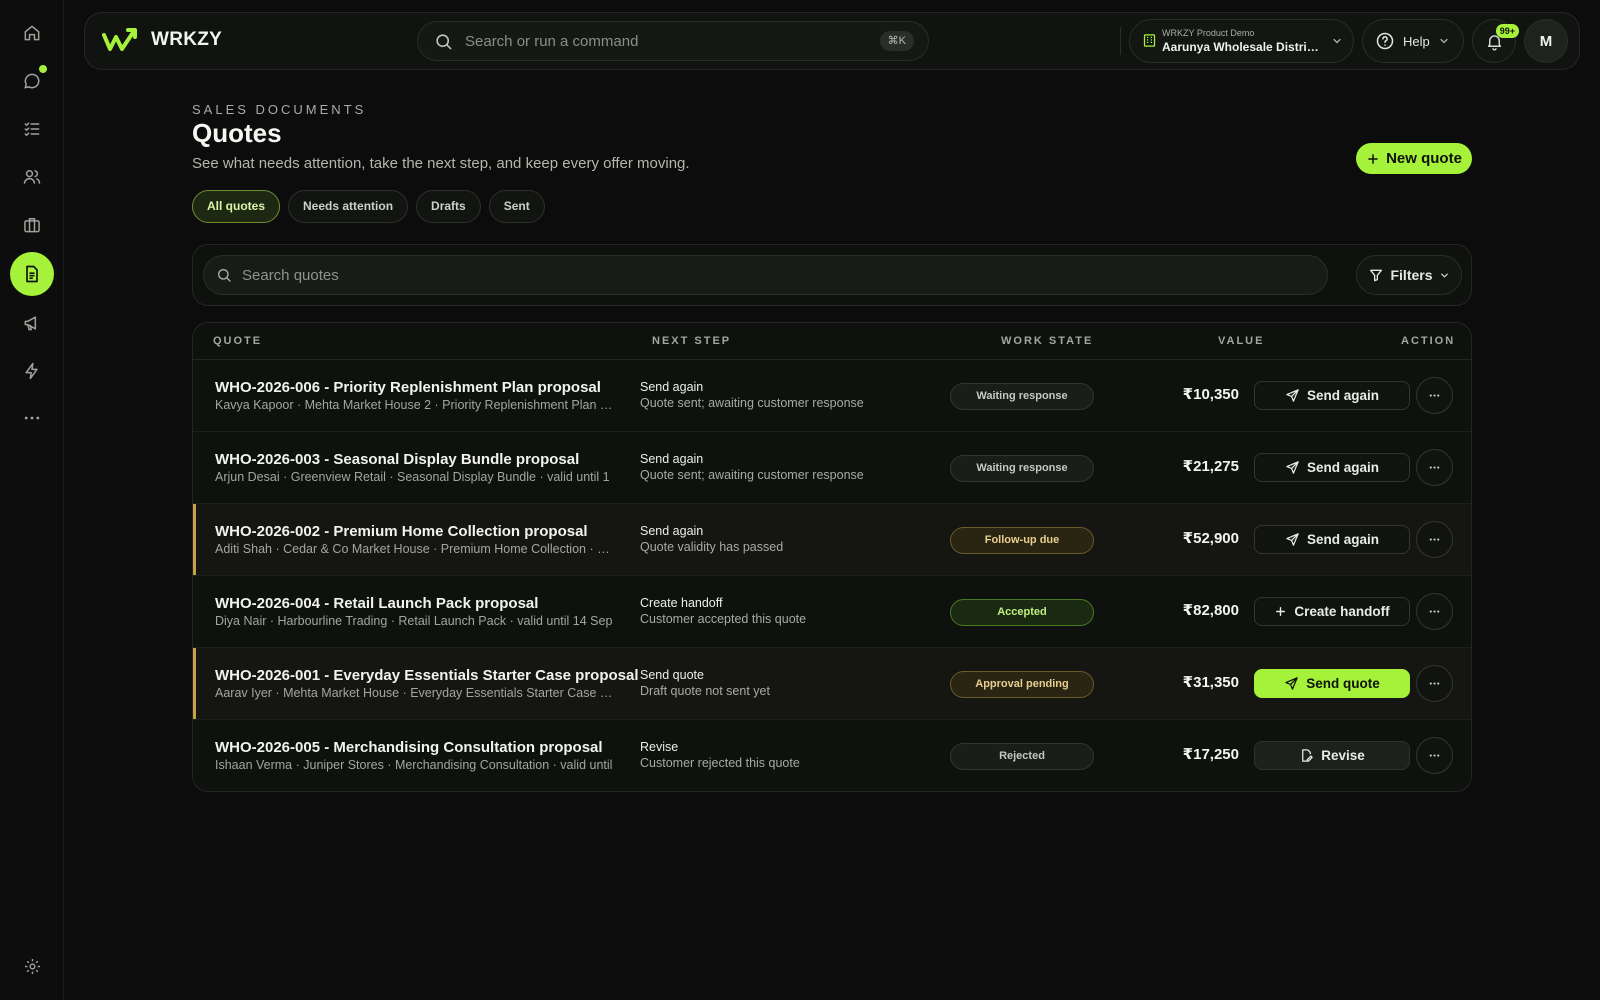 Image resolution: width=1600 pixels, height=1000 pixels. What do you see at coordinates (237, 341) in the screenshot?
I see `column-header-quote: QUOTE` at bounding box center [237, 341].